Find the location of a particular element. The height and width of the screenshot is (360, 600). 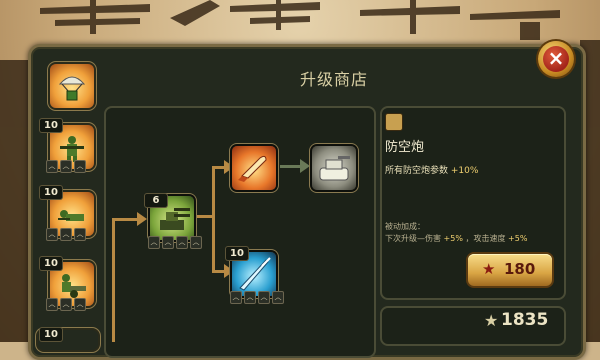

upgrade-name: 防空炮 is located at coordinates (405, 147).